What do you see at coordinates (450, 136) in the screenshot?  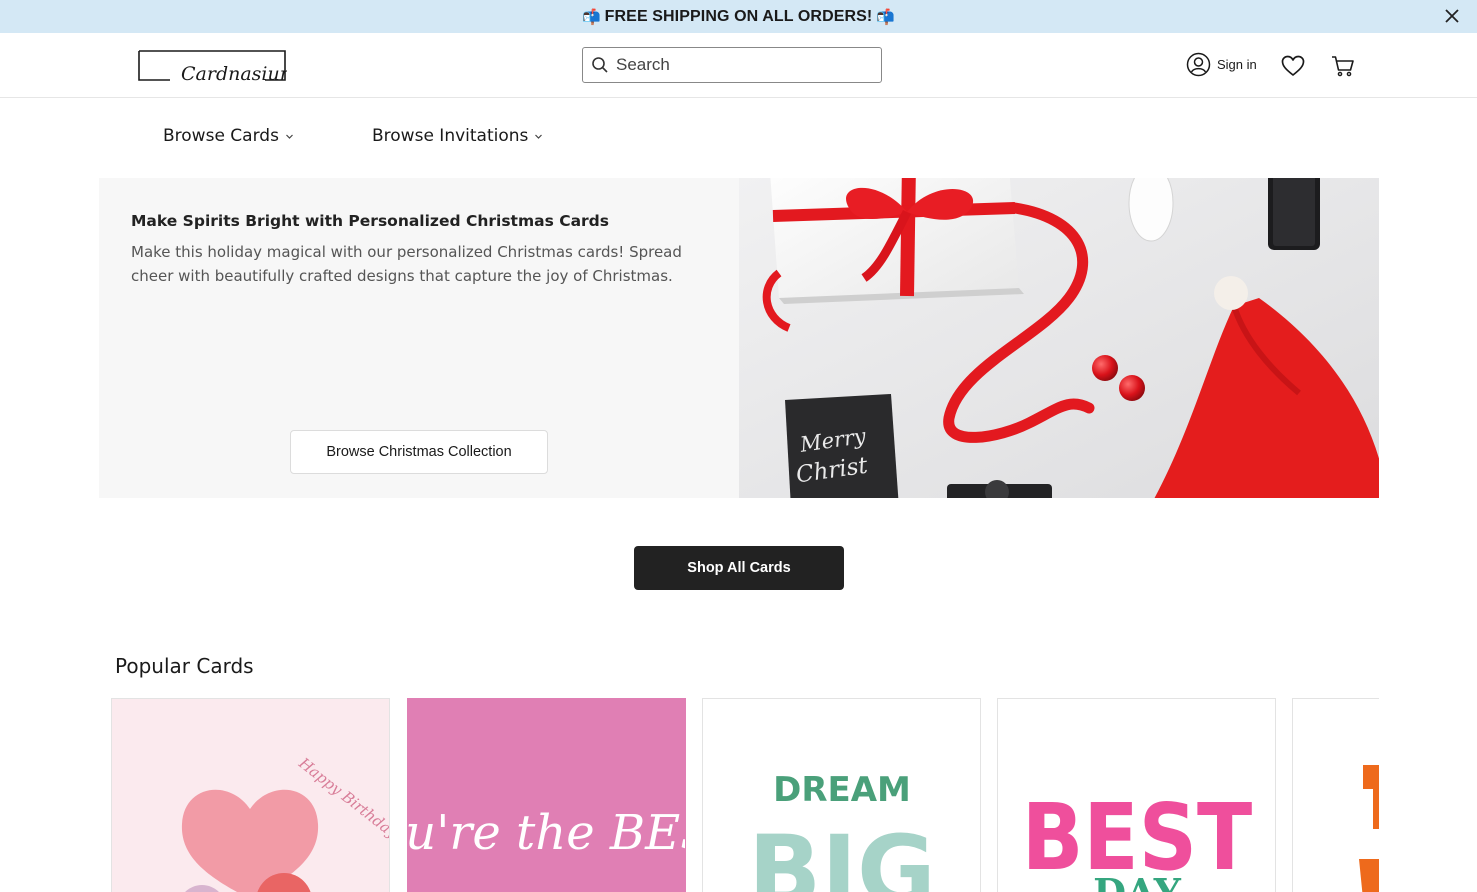 I see `nav-label: Browse Invitations` at bounding box center [450, 136].